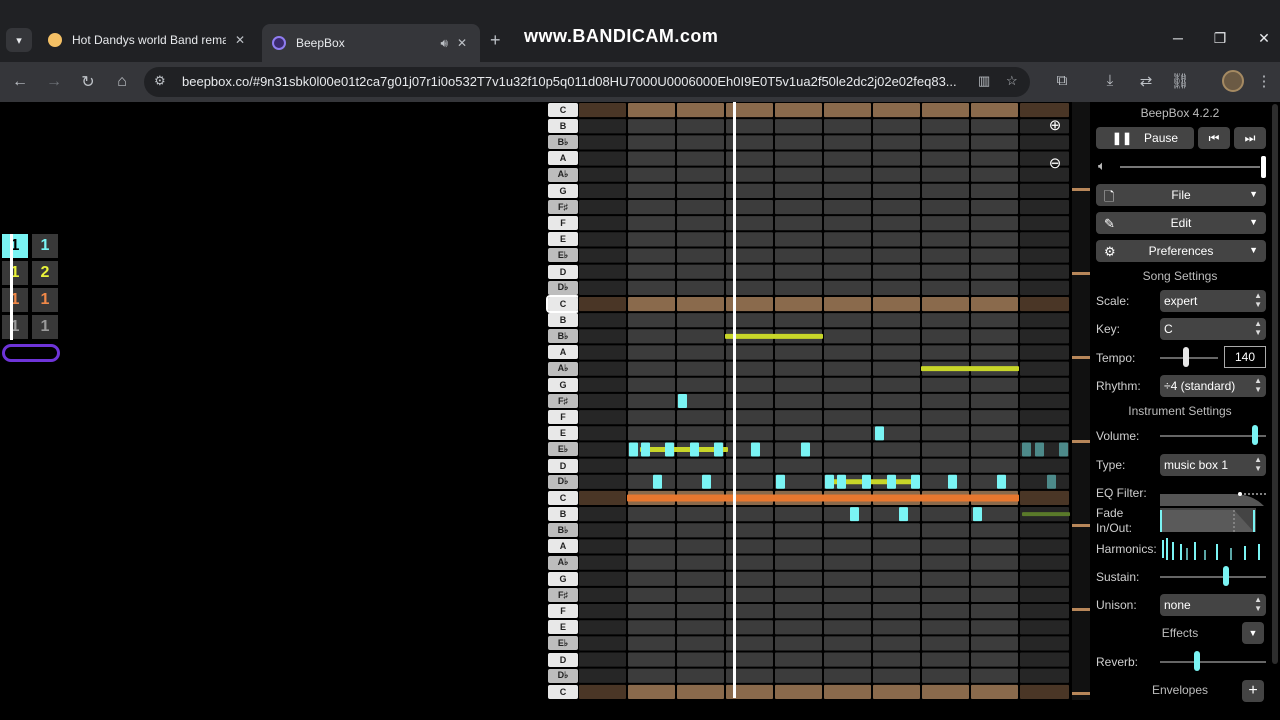 The height and width of the screenshot is (720, 1280). I want to click on minimize-icon: ─, so click(1178, 38).